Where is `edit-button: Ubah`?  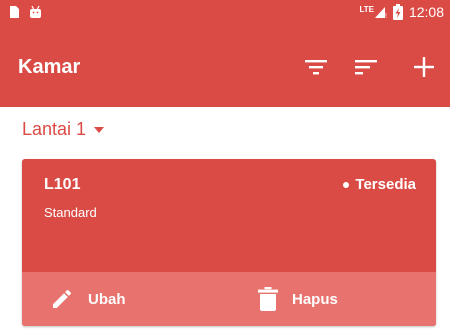 edit-button: Ubah is located at coordinates (88, 299).